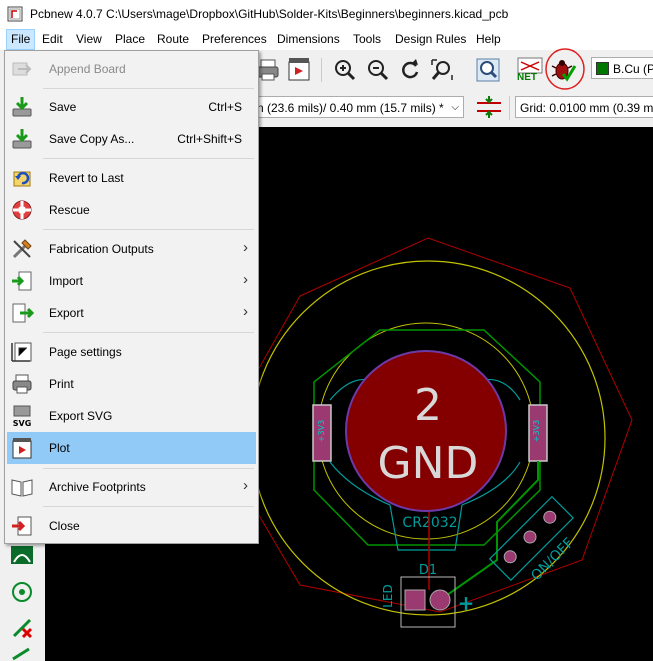  Describe the element at coordinates (173, 39) in the screenshot. I see `menu-route: Route` at that location.